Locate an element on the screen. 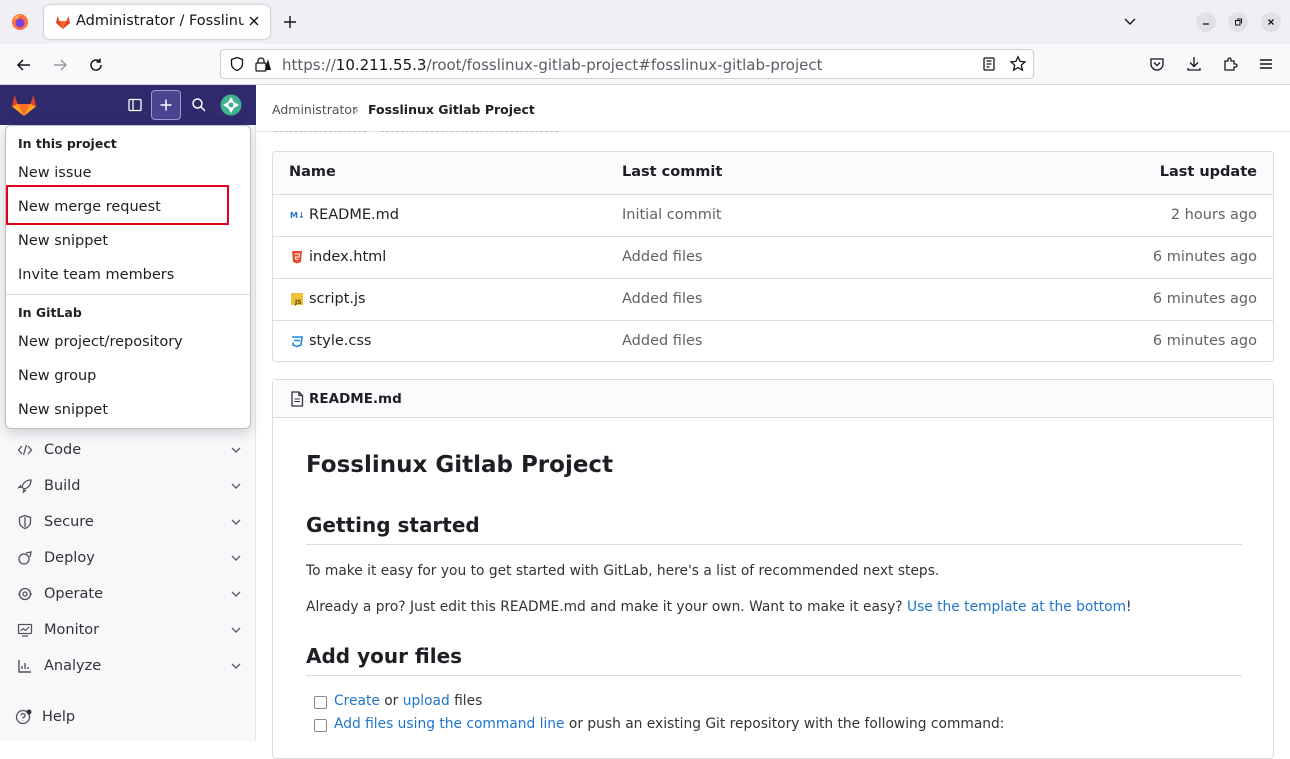 This screenshot has width=1290, height=759. chart-icon is located at coordinates (22, 666).